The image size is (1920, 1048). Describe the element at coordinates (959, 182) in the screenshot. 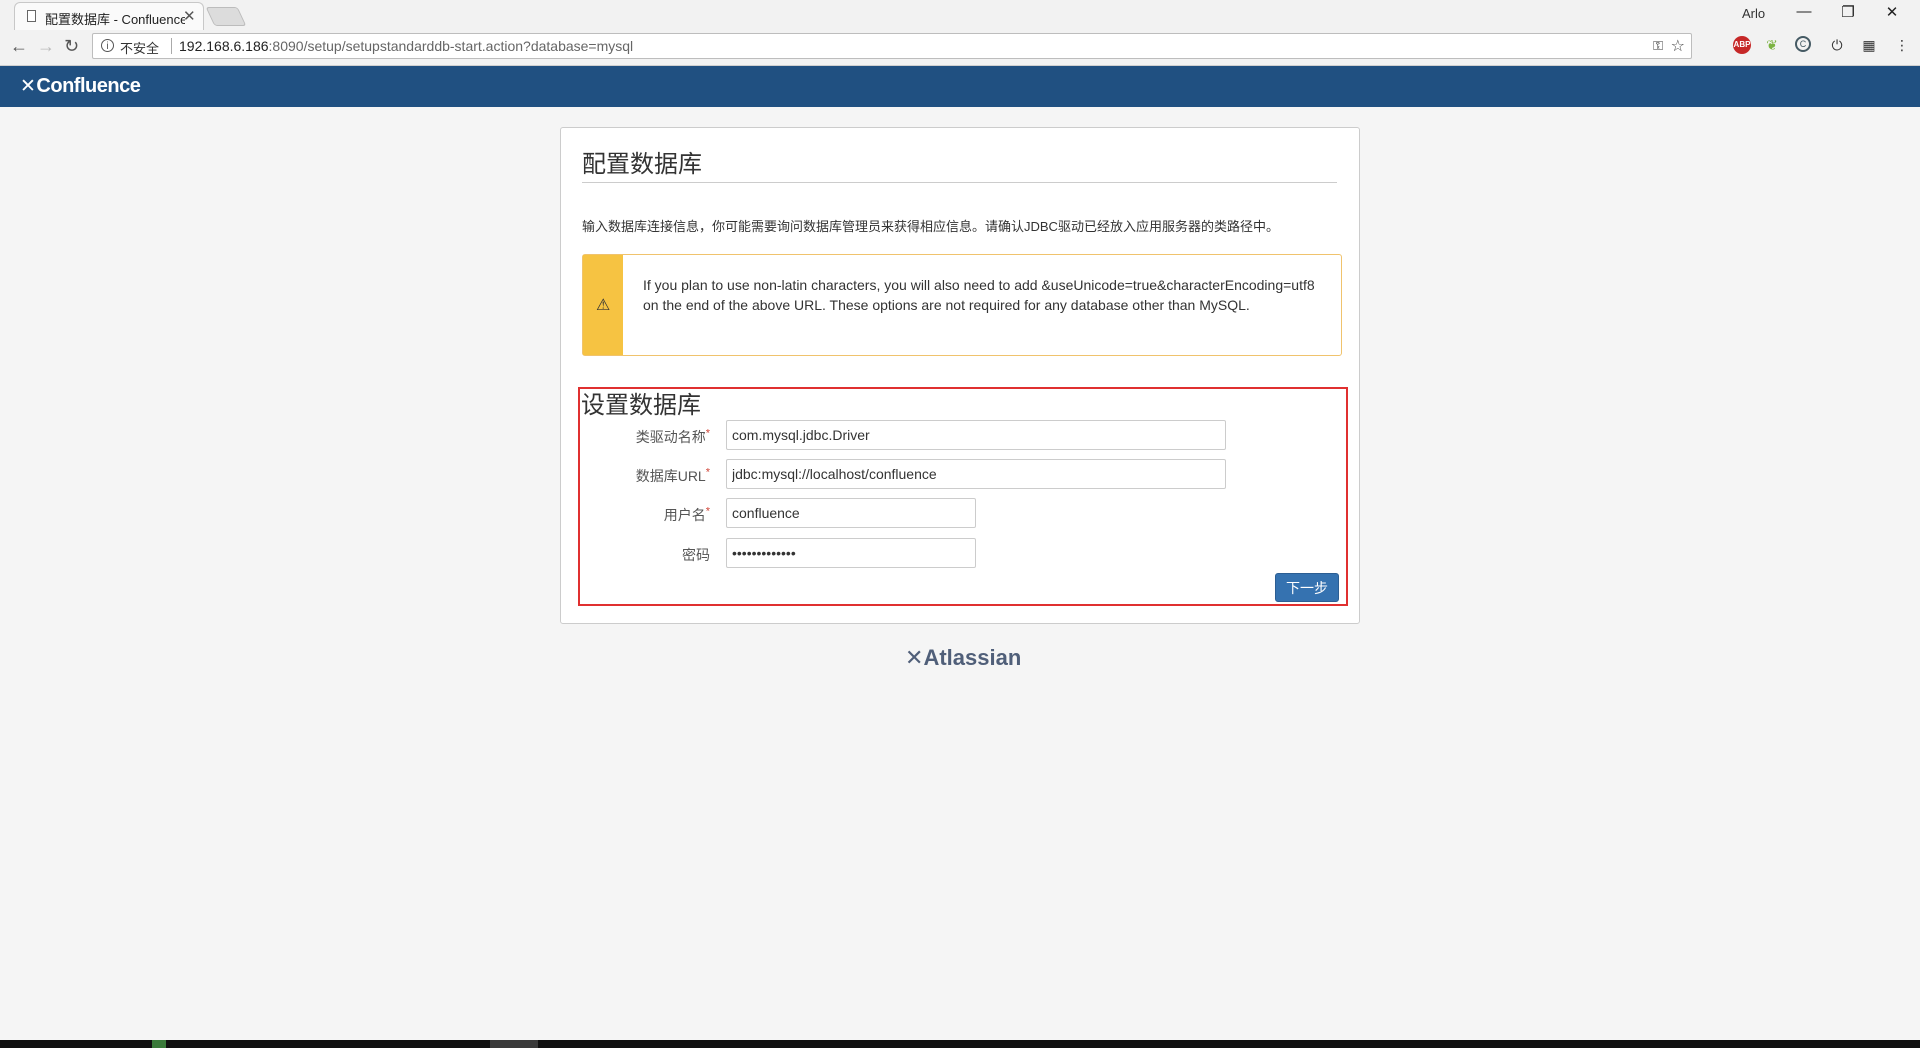

I see `title-divider` at that location.